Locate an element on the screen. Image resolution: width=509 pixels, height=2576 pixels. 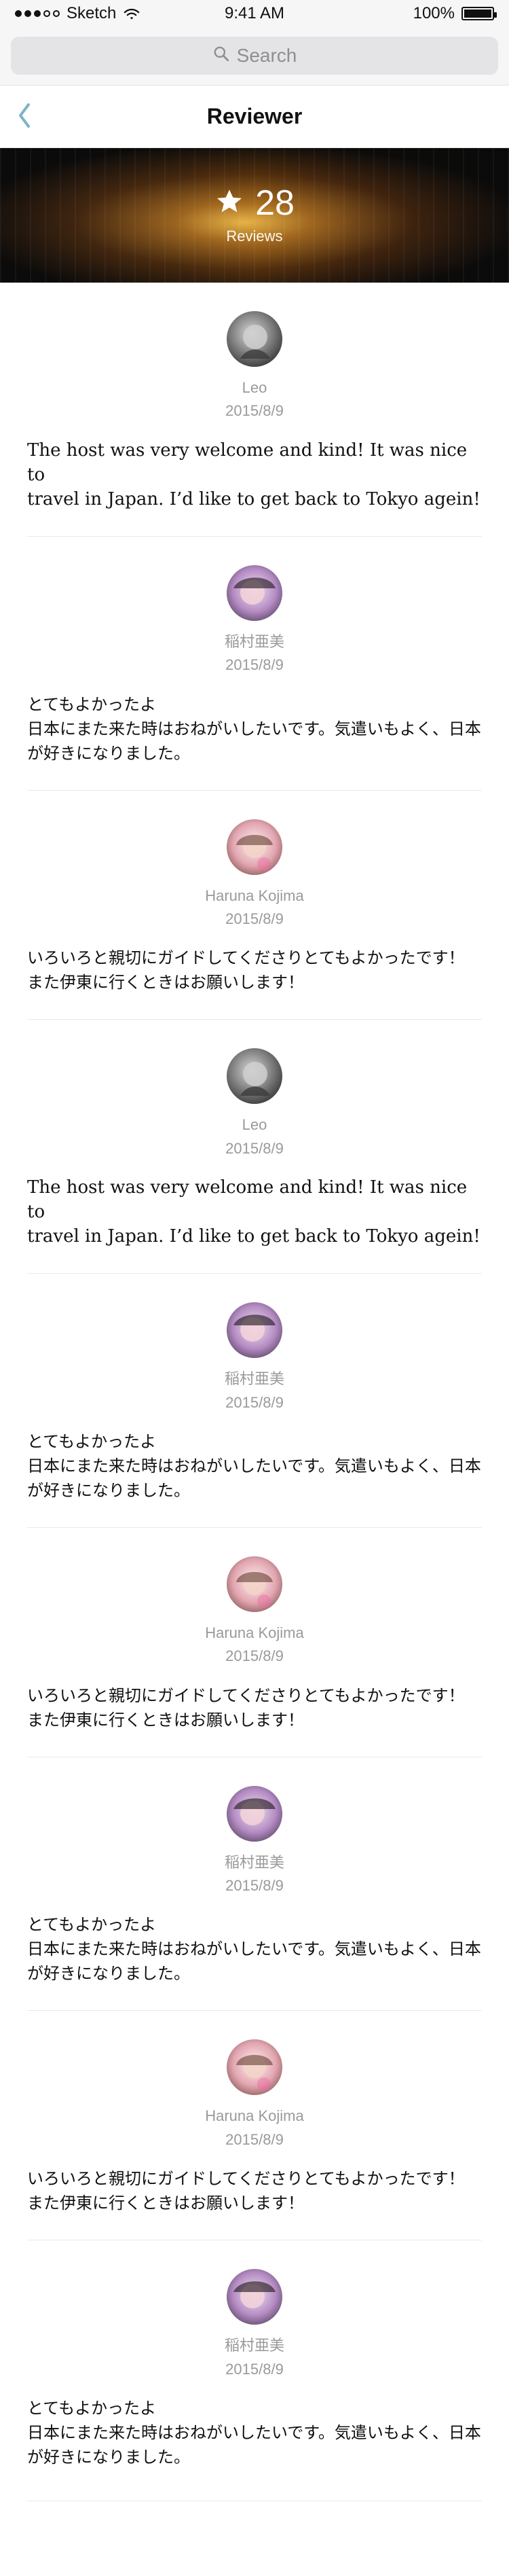
battery-icon is located at coordinates (479, 14).